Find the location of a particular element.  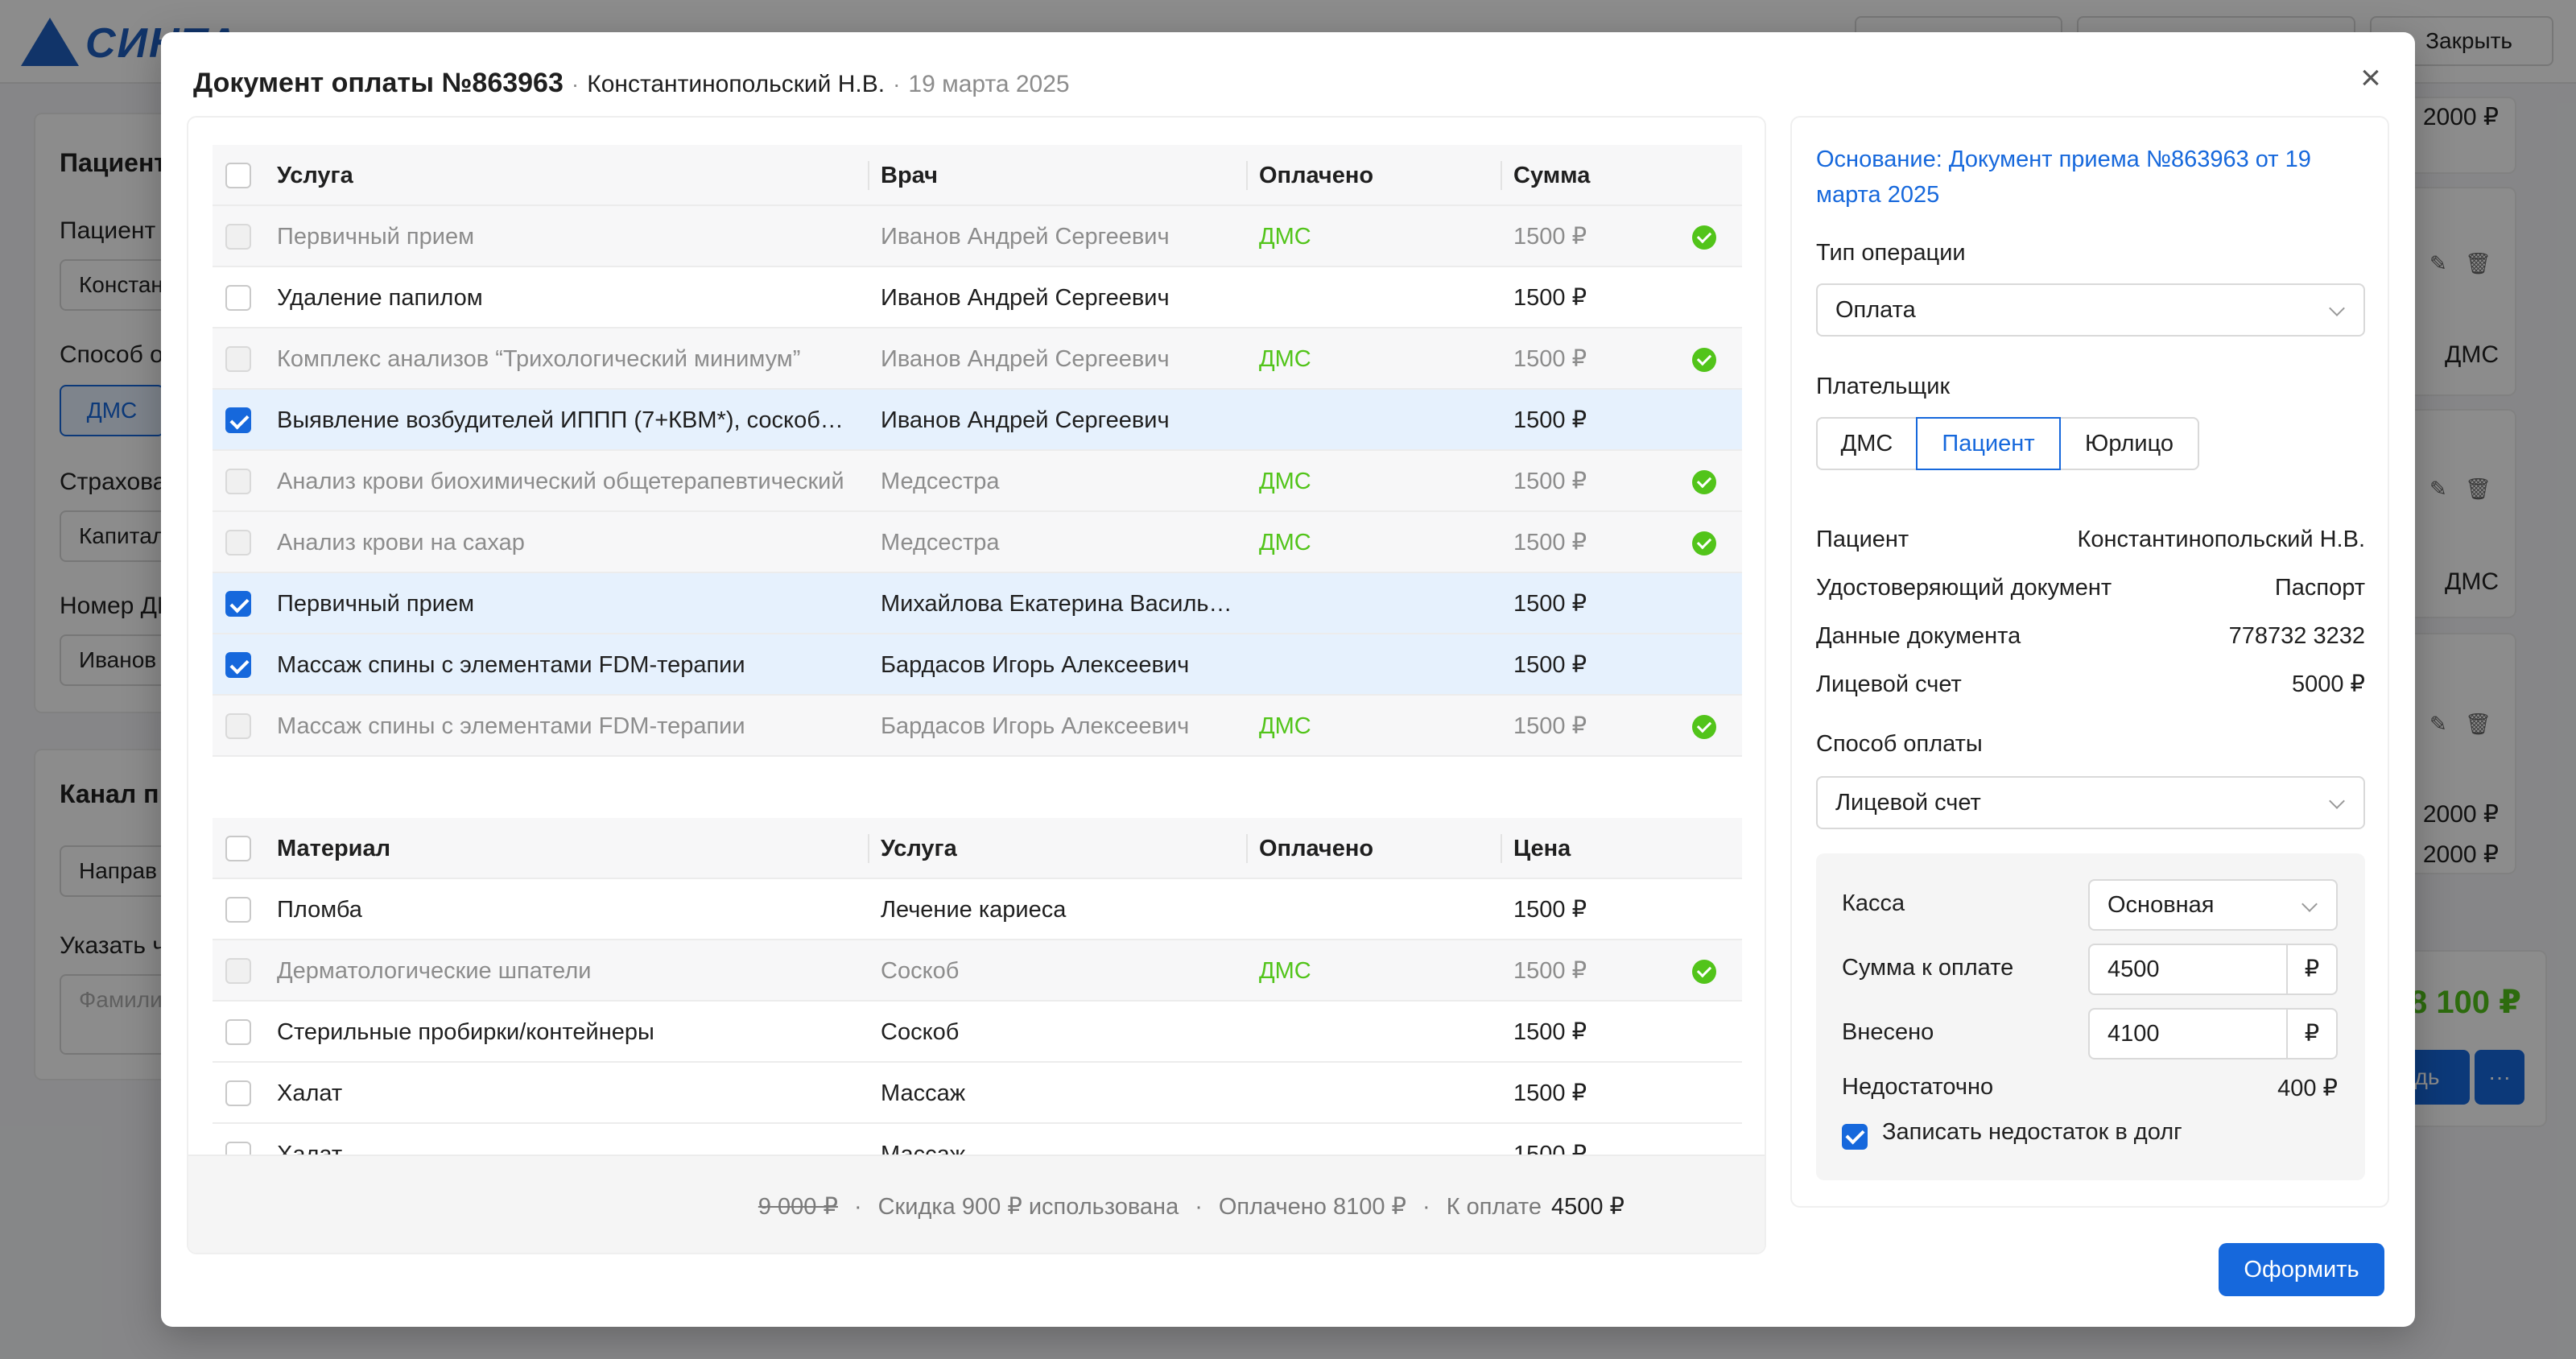

currency-addon: ₽ is located at coordinates (2311, 1034).